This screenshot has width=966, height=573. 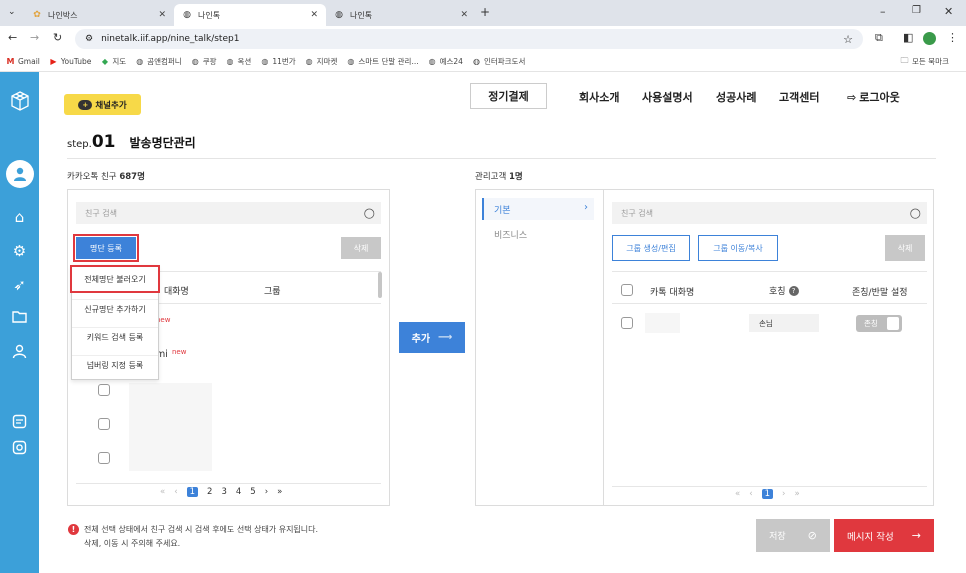 I want to click on select-all-checkbox, so click(x=627, y=290).